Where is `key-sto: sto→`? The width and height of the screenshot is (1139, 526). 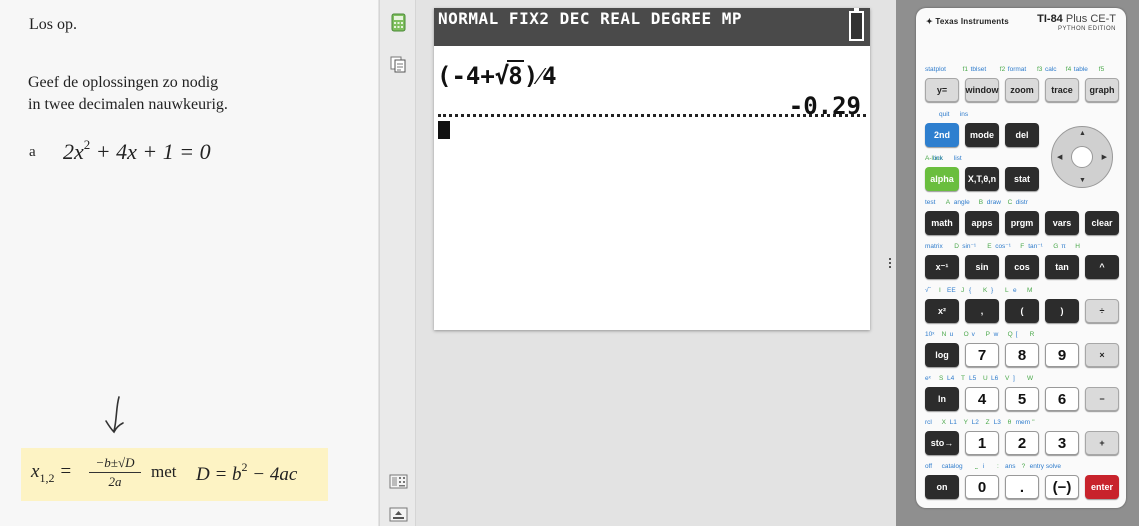 key-sto: sto→ is located at coordinates (942, 443).